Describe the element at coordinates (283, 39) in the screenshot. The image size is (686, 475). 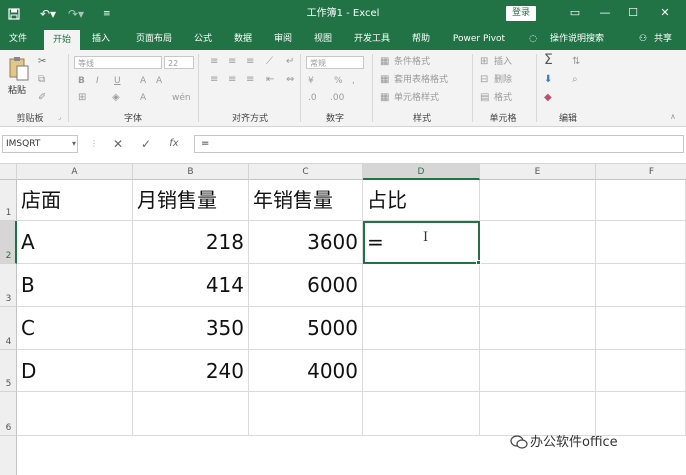
I see `tab-review: 审阅` at that location.